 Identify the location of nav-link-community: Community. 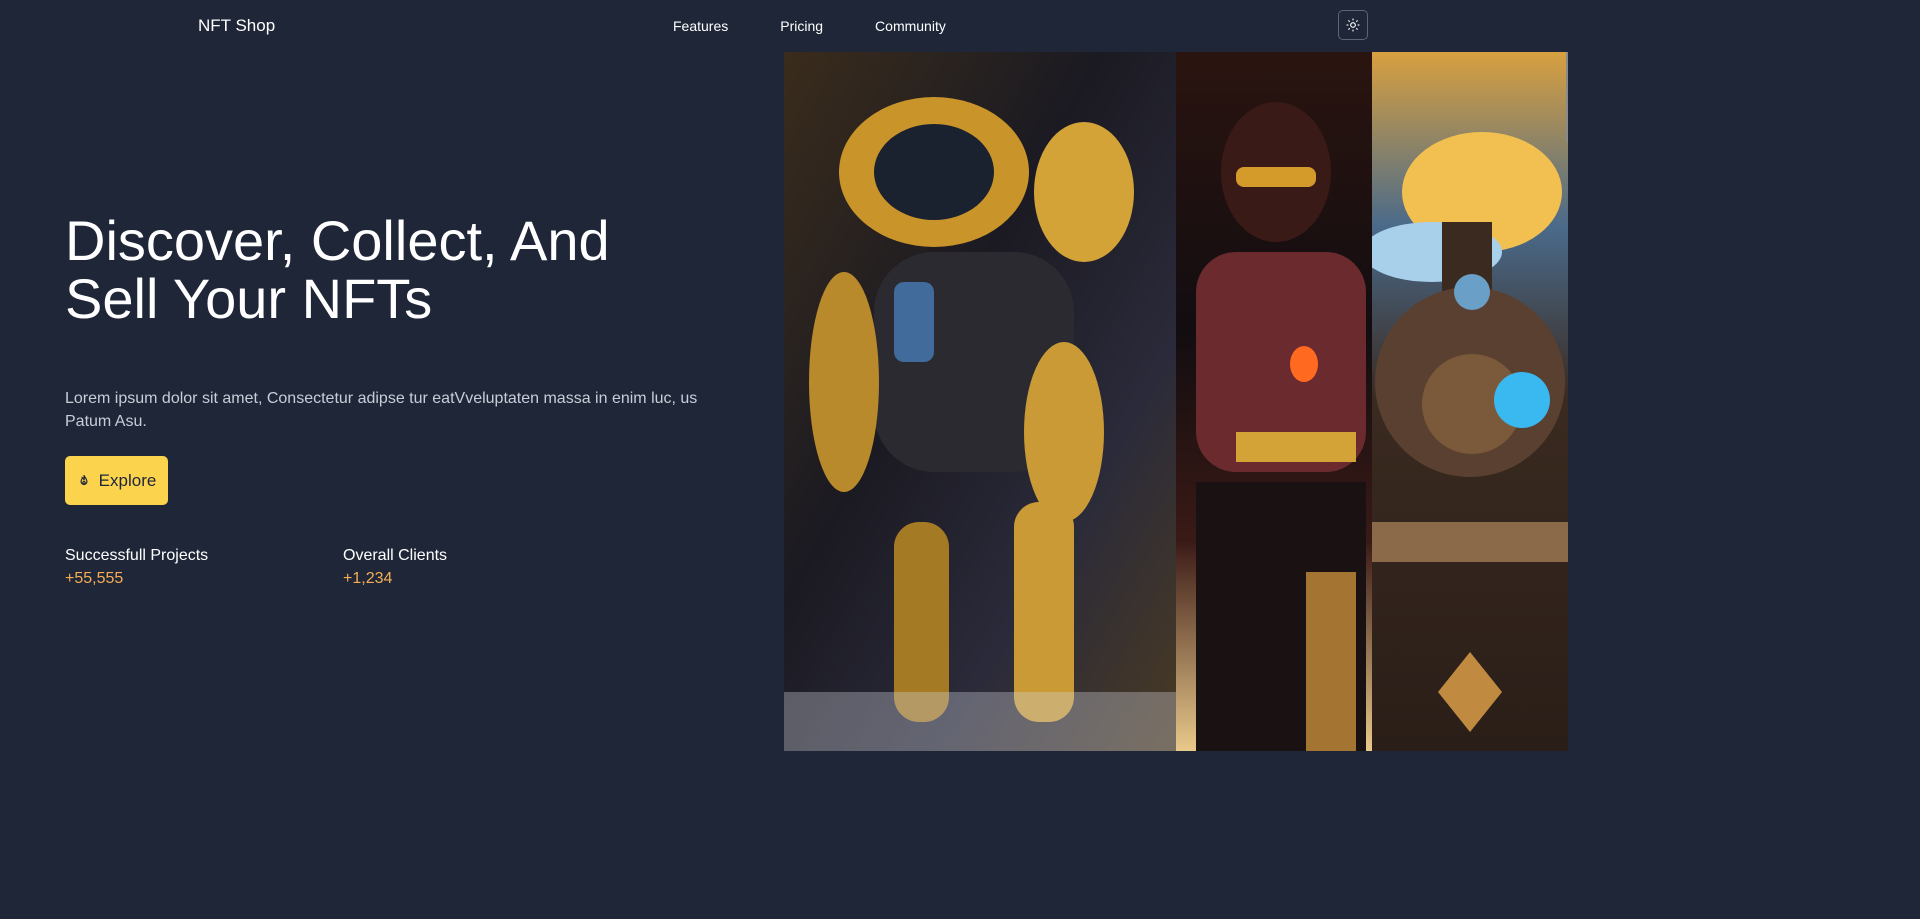
(910, 26).